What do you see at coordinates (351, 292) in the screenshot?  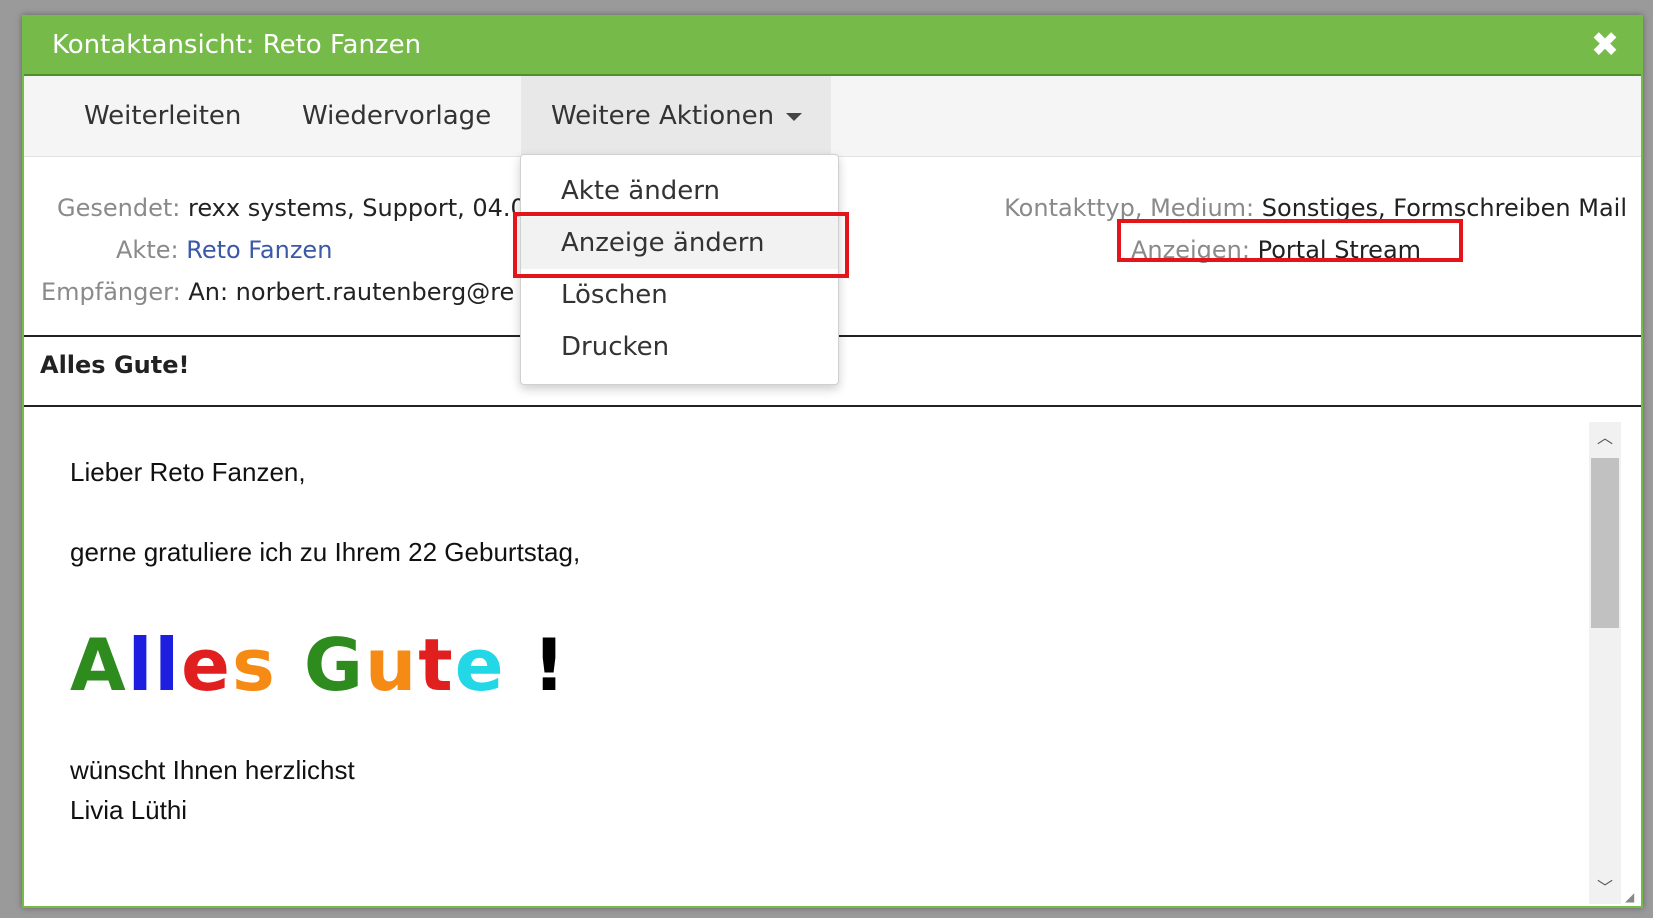 I see `recipient-value: An: norbert.rautenberg@re` at bounding box center [351, 292].